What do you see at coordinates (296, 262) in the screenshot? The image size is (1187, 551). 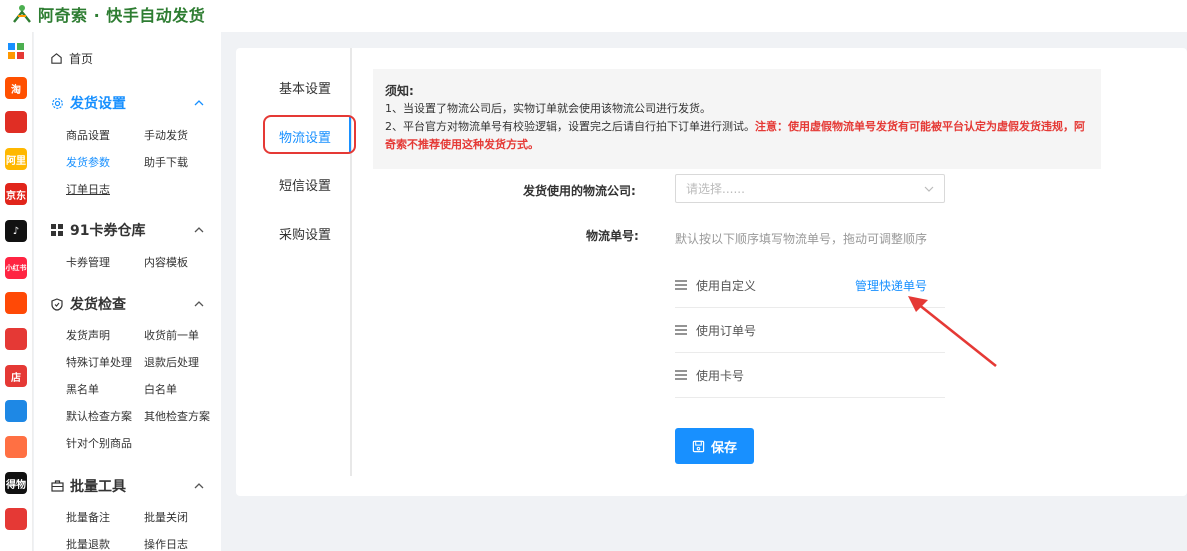 I see `settings-tabs: 基本设置 物流设置 短信设置 采购设置` at bounding box center [296, 262].